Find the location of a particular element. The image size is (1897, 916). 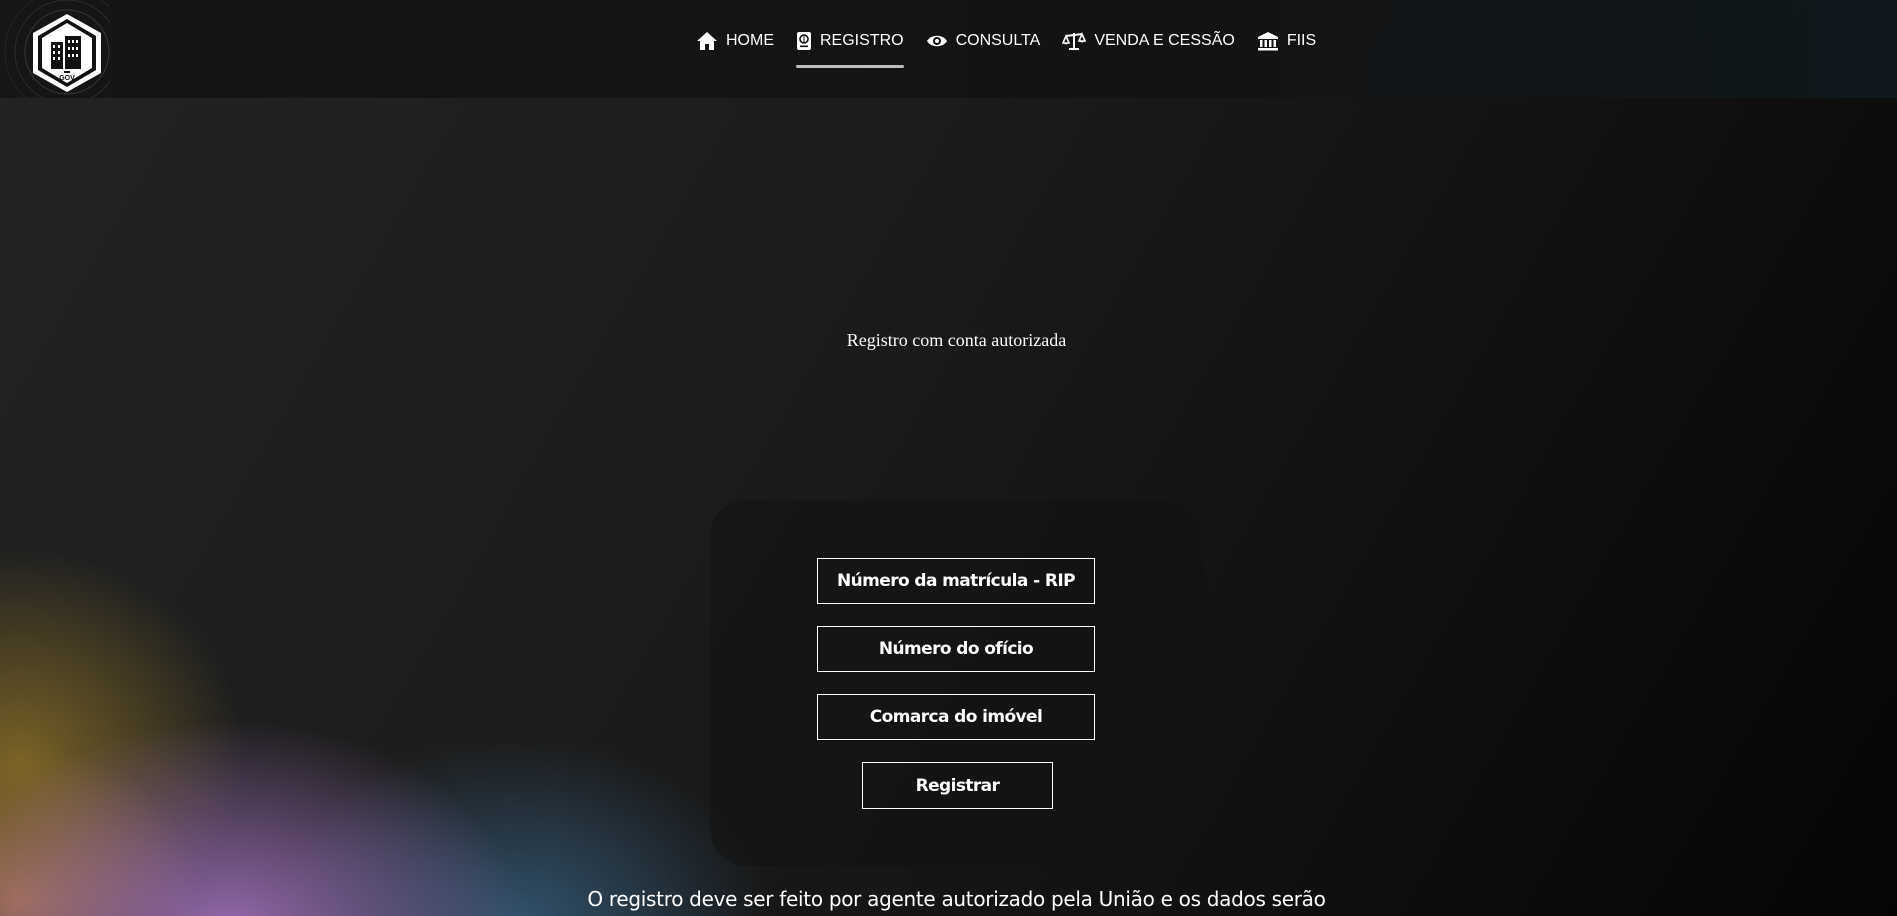

registration-form-card is located at coordinates (957, 683).